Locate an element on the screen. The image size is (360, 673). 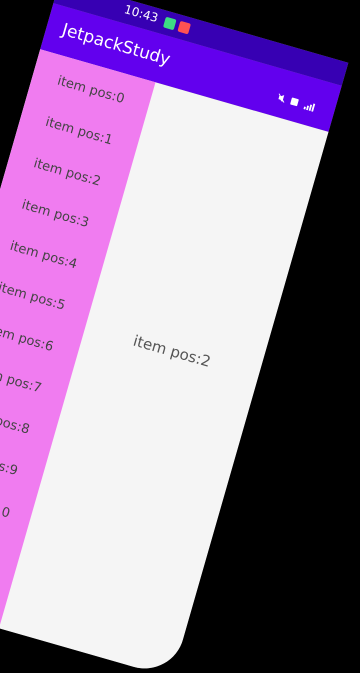
status-time: 10:43 is located at coordinates (141, 14).